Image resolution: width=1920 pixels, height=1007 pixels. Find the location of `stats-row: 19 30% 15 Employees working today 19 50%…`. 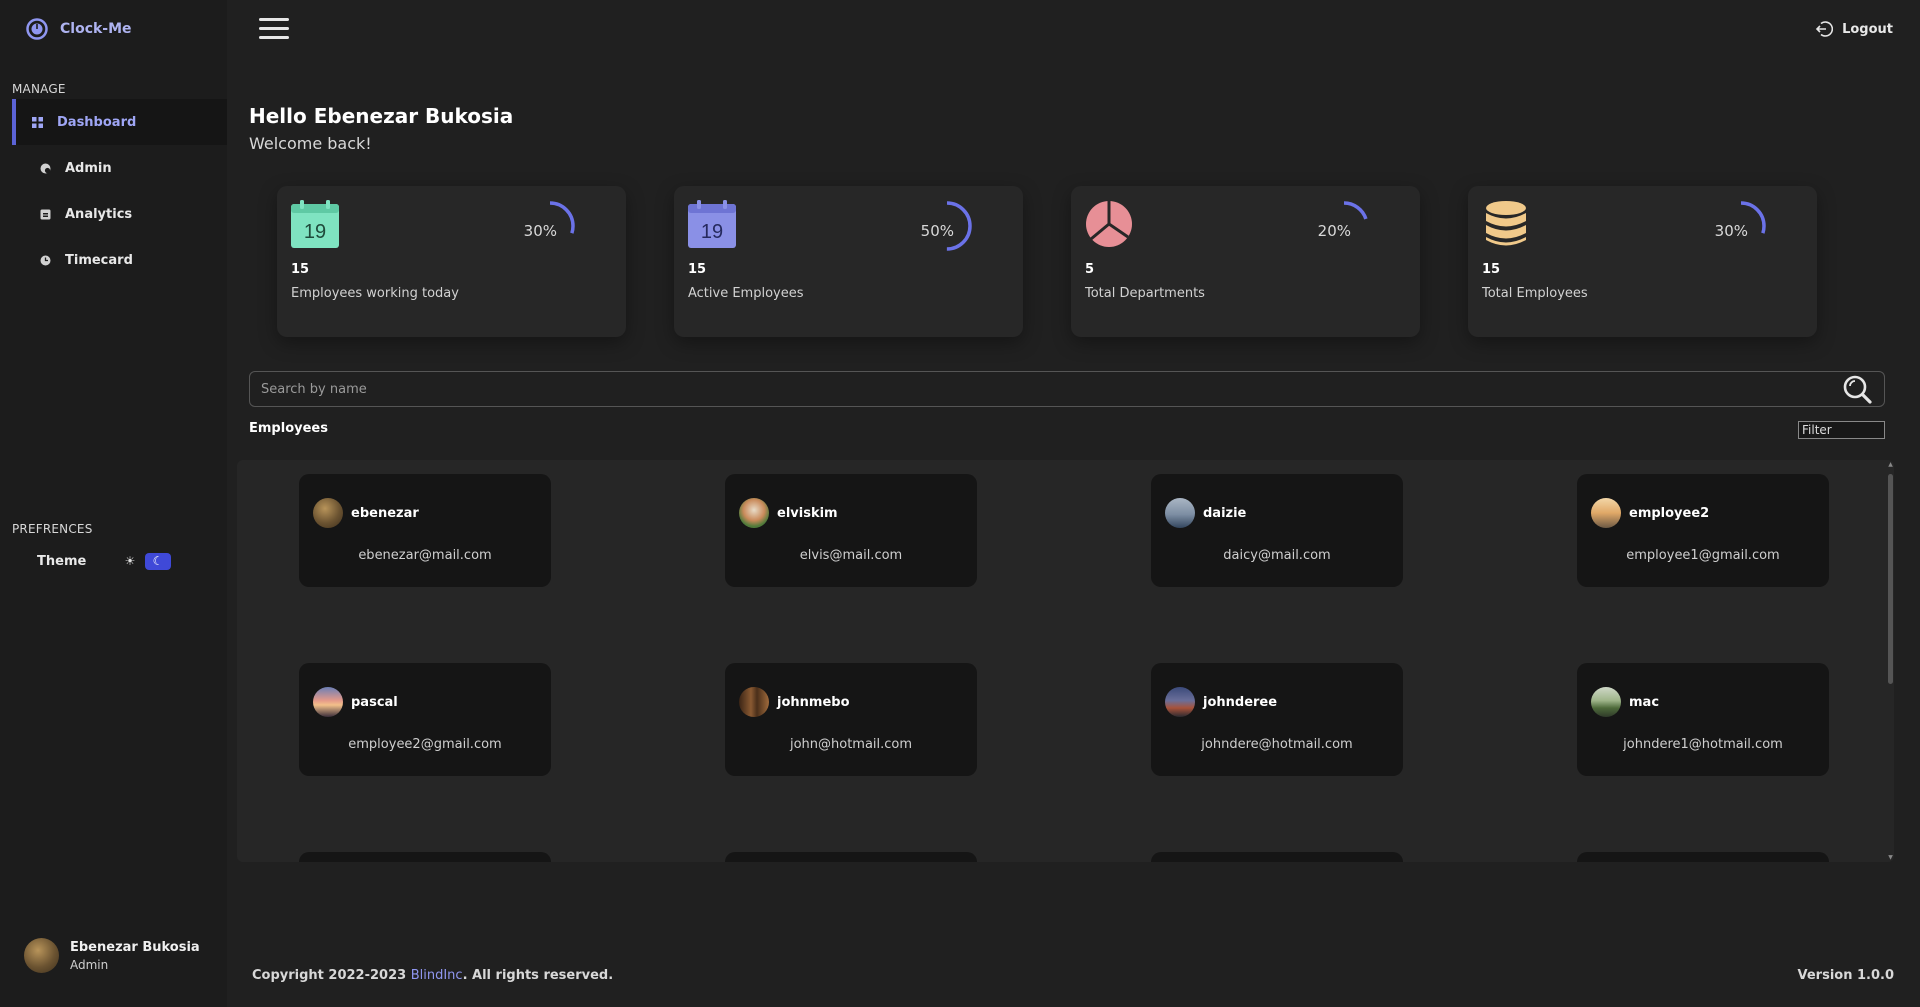

stats-row: 19 30% 15 Employees working today 19 50%… is located at coordinates (1047, 261).